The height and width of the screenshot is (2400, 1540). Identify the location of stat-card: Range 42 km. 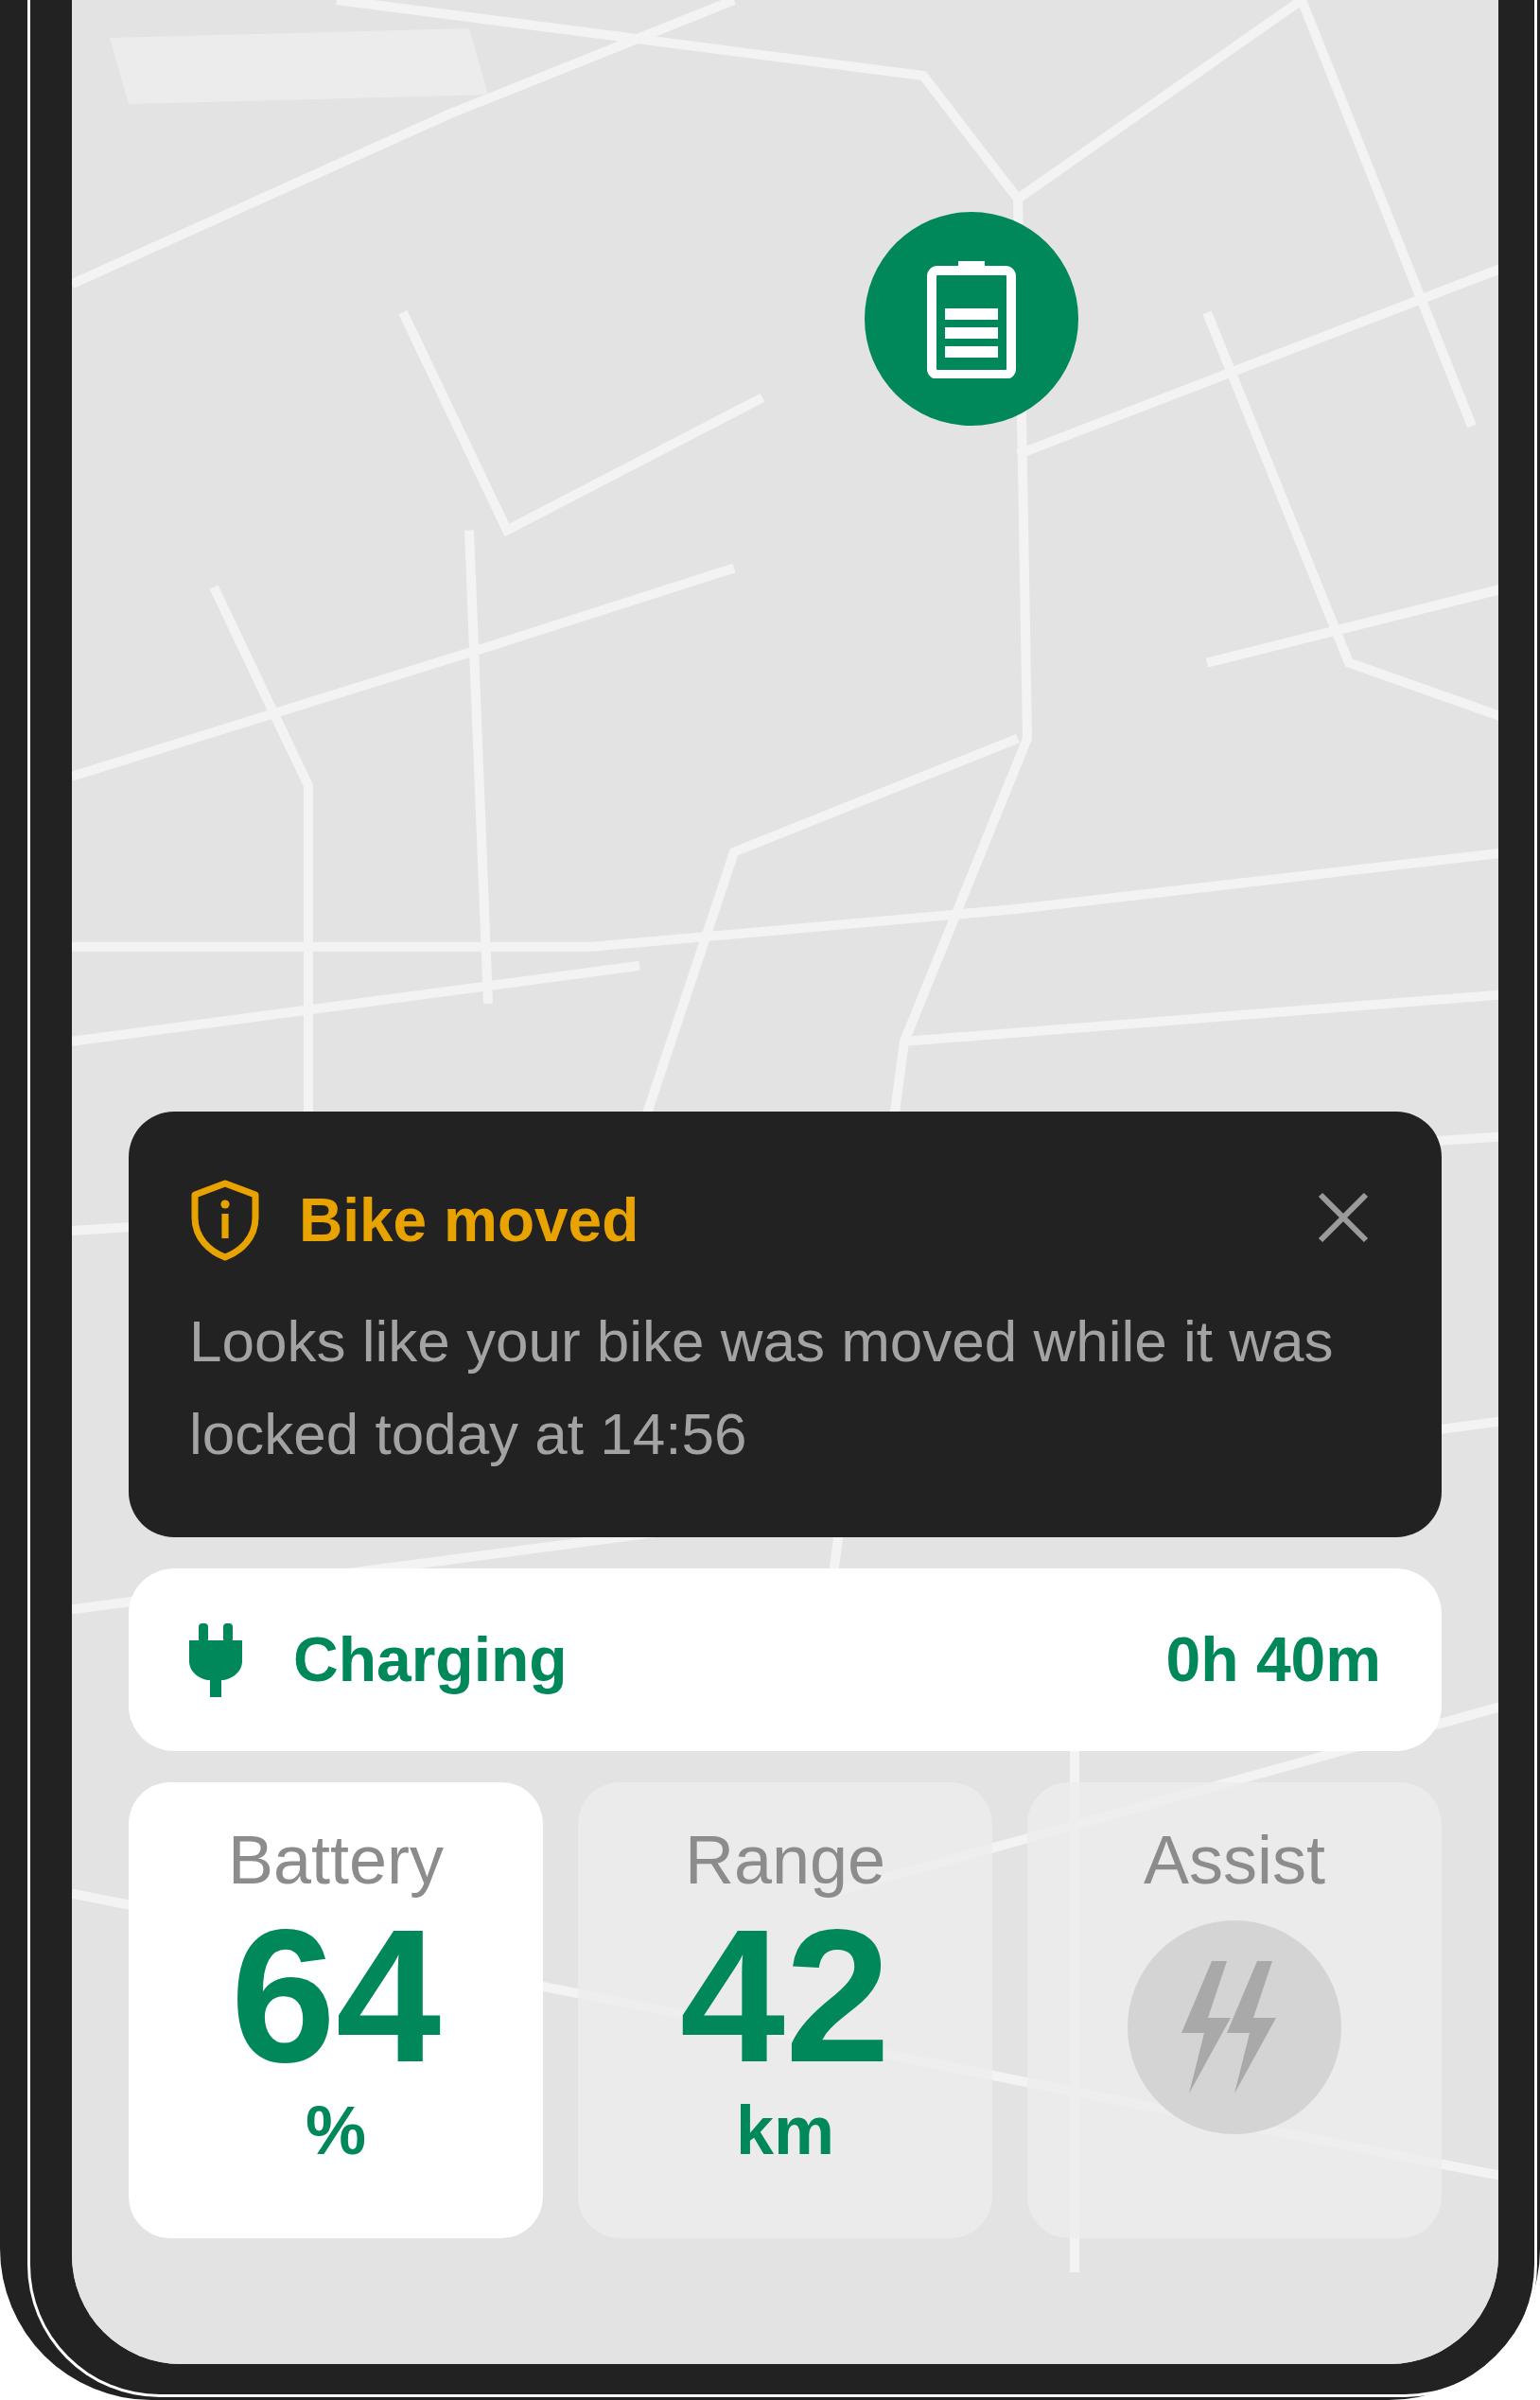
(785, 2010).